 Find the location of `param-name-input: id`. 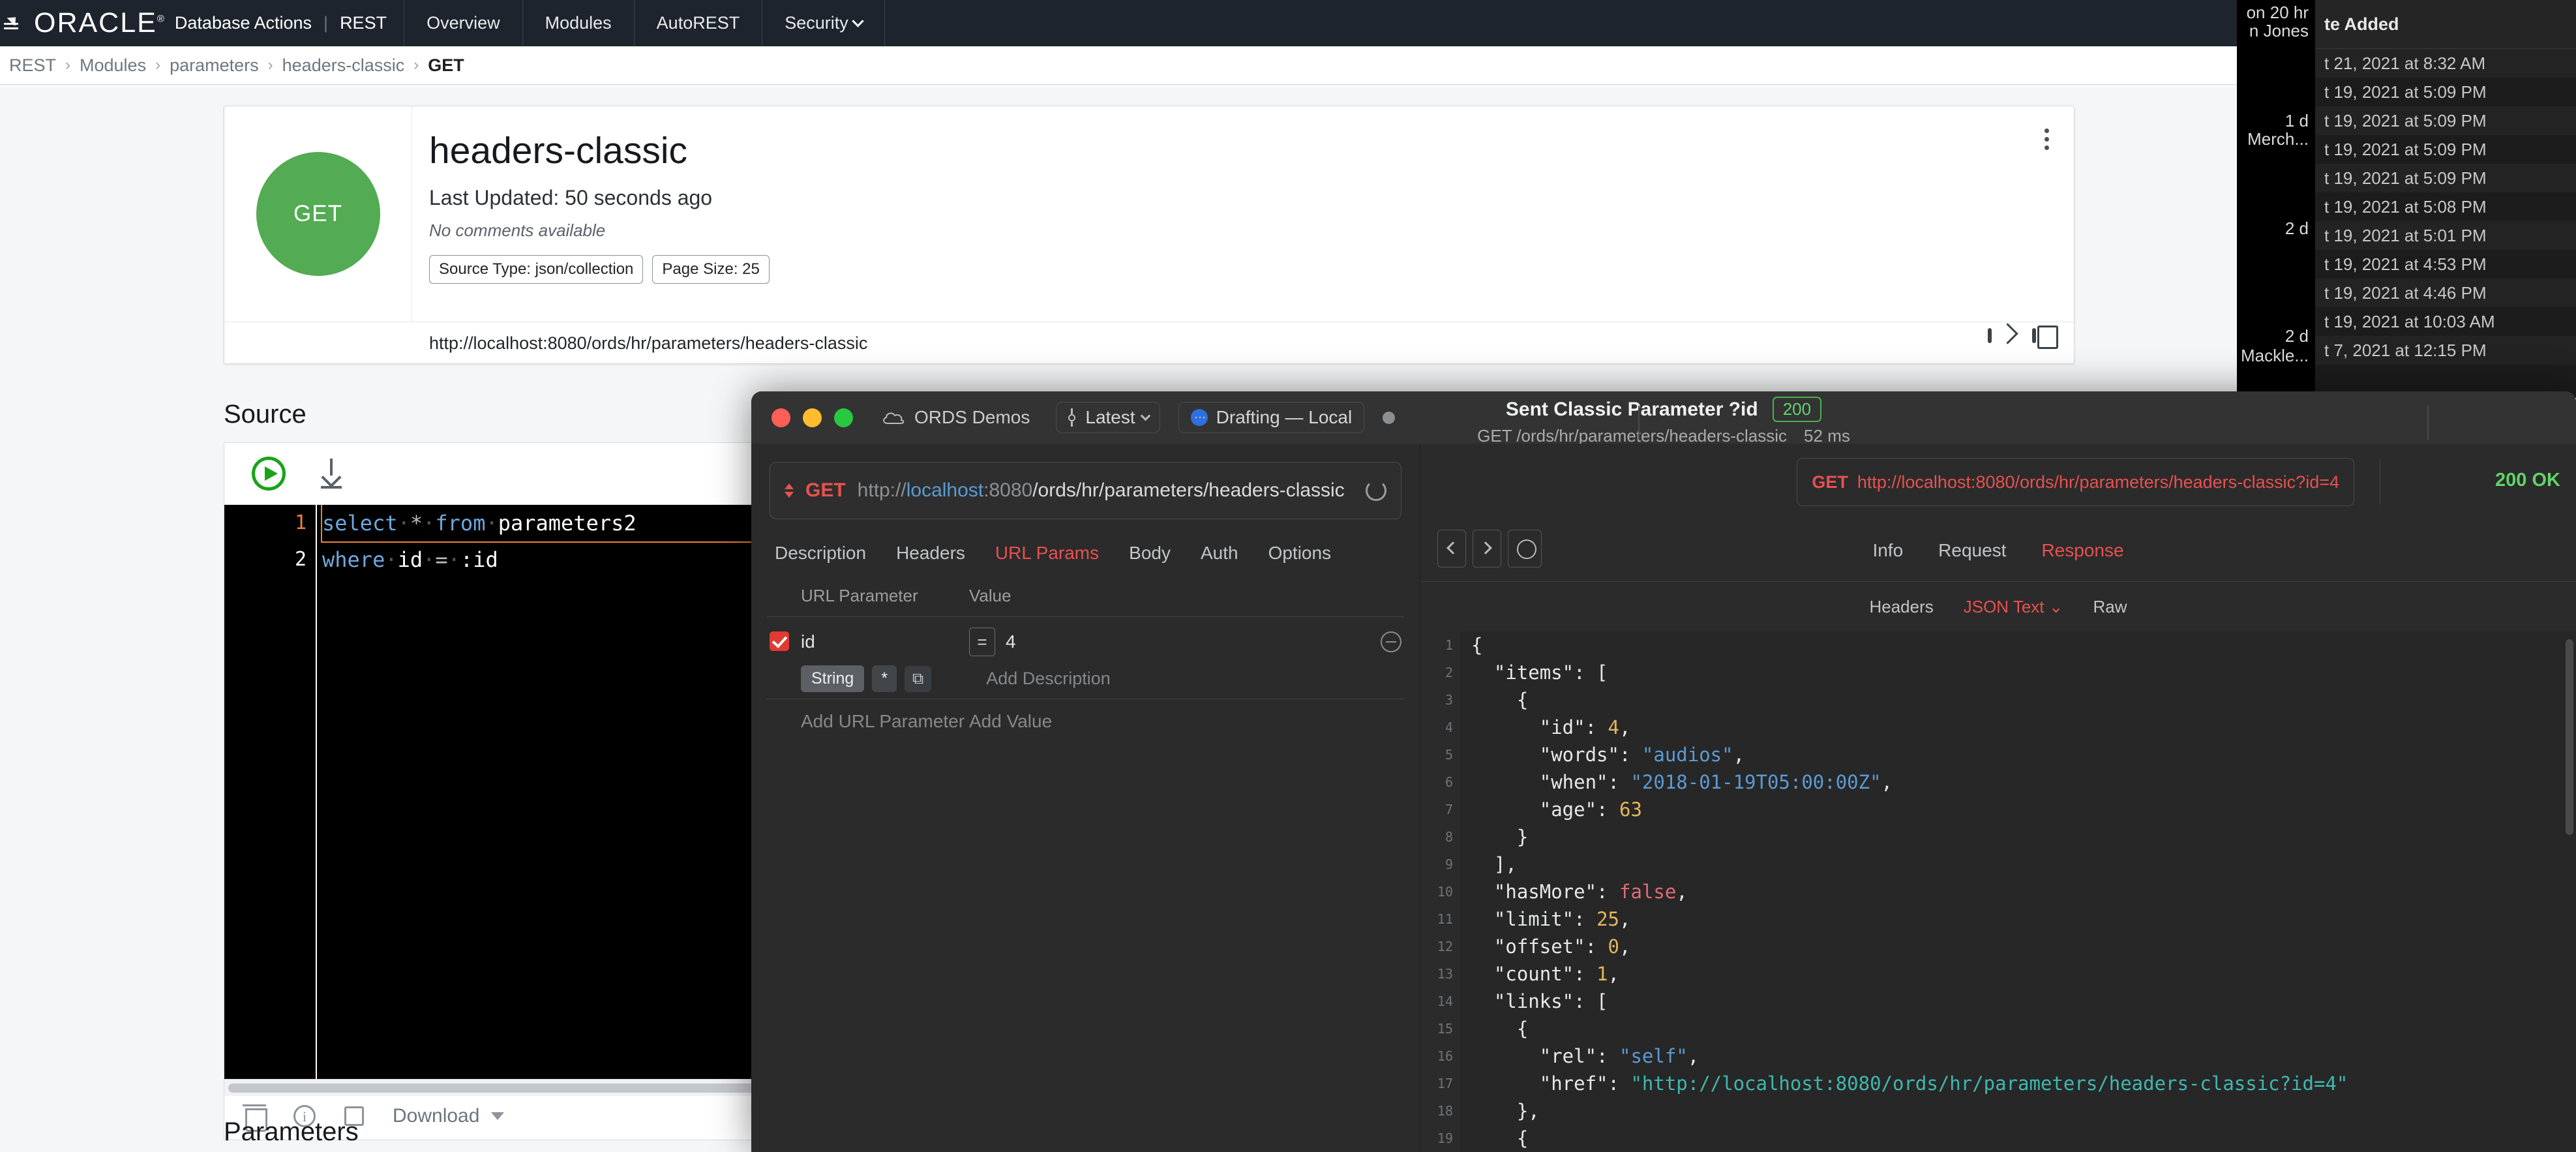

param-name-input: id is located at coordinates (868, 641).